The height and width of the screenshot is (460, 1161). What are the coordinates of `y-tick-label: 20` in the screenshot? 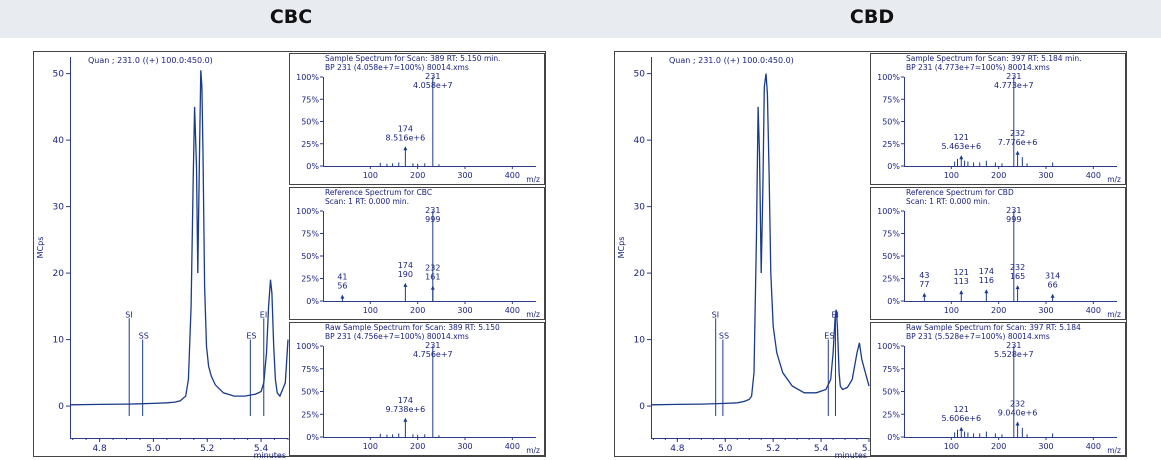 It's located at (59, 274).